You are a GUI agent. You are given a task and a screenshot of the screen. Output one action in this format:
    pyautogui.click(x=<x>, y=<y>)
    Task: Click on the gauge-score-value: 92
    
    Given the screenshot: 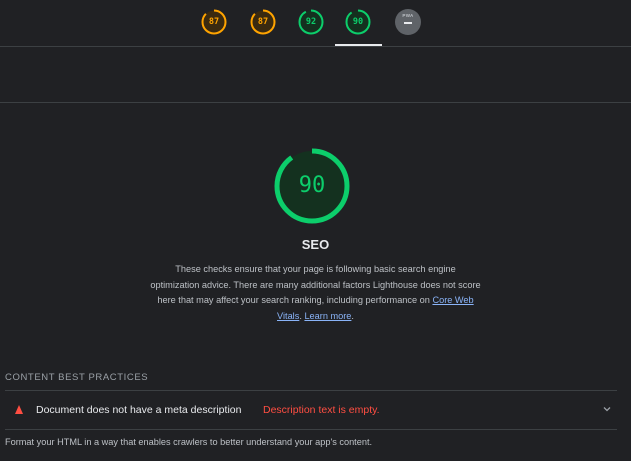 What is the action you would take?
    pyautogui.click(x=311, y=22)
    